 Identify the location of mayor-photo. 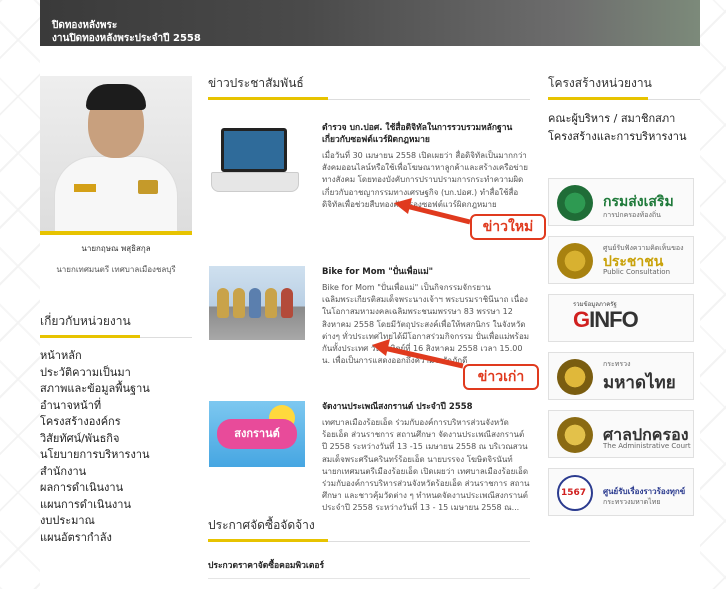
(116, 153).